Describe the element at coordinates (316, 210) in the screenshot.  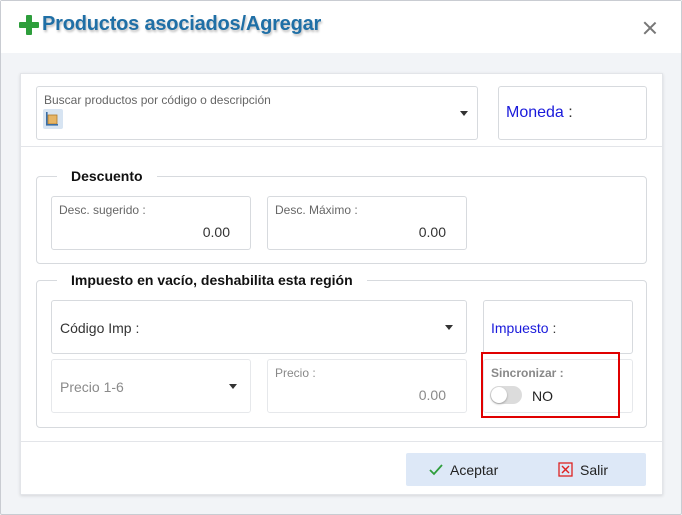
I see `desc-maximo-label: Desc. Máximo :` at that location.